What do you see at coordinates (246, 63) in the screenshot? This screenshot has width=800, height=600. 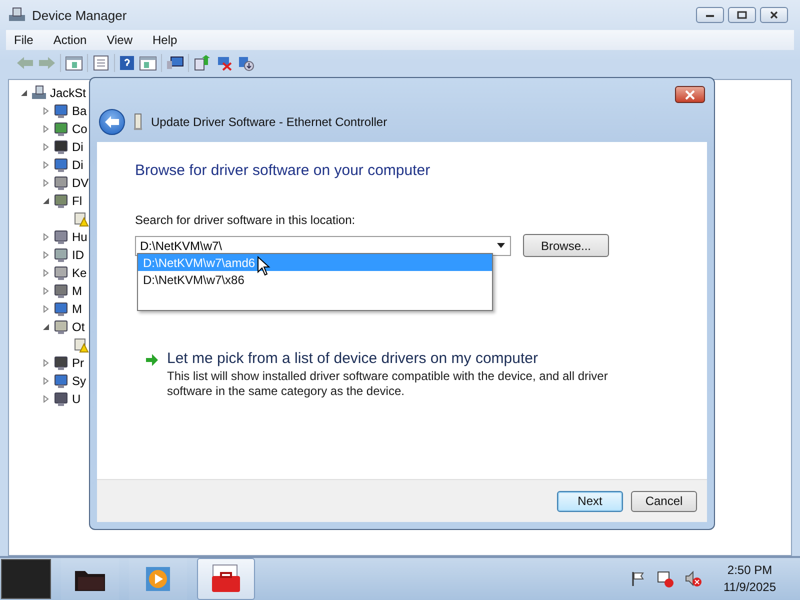 I see `uninstall-device-icon` at bounding box center [246, 63].